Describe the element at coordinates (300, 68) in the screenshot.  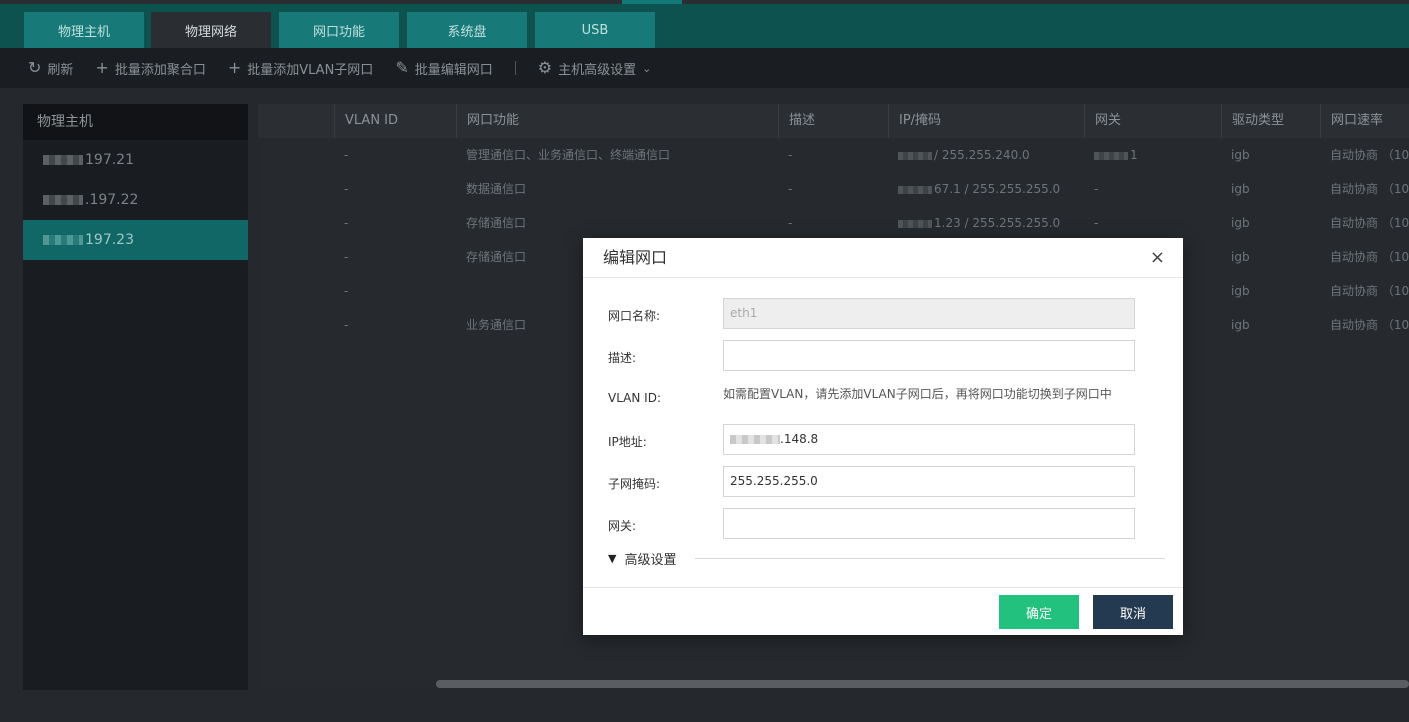
I see `add-vlan-button: + 批量添加VLAN子网口` at that location.